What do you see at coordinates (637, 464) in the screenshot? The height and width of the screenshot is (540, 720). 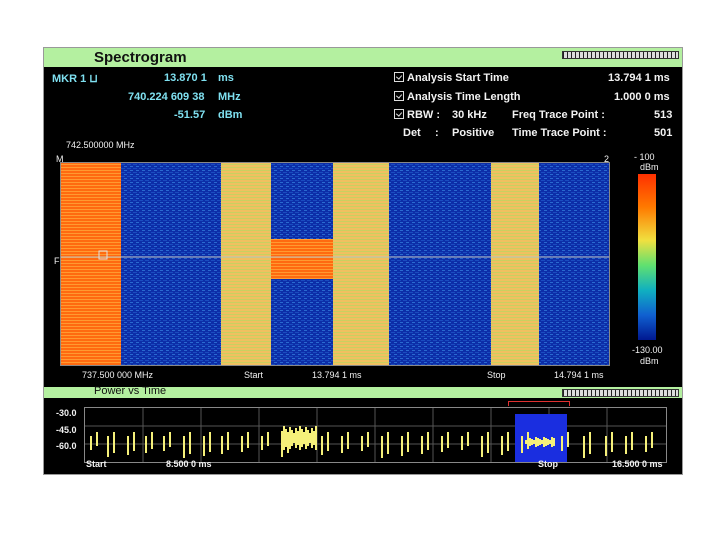 I see `pvt-stop-value: 16.500 0 ms` at bounding box center [637, 464].